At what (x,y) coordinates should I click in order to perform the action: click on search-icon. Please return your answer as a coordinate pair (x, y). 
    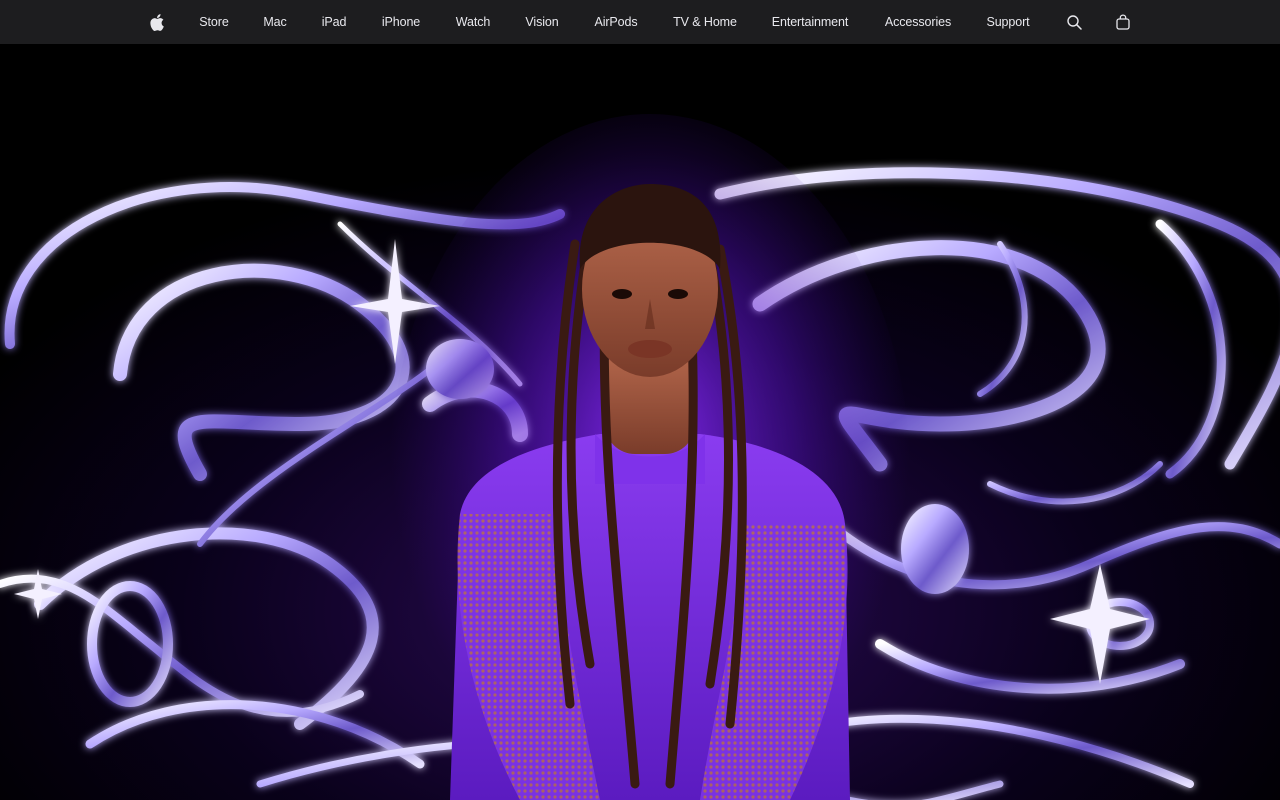
    Looking at the image, I should click on (1074, 22).